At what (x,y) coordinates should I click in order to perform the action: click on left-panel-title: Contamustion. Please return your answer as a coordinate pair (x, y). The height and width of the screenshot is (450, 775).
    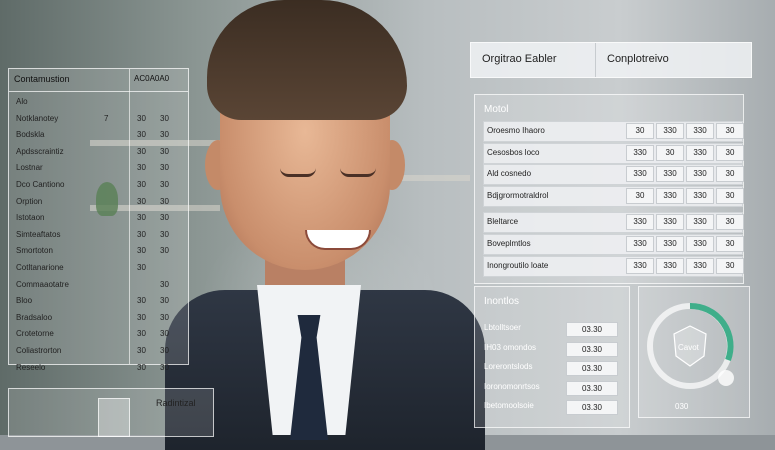
    Looking at the image, I should click on (42, 79).